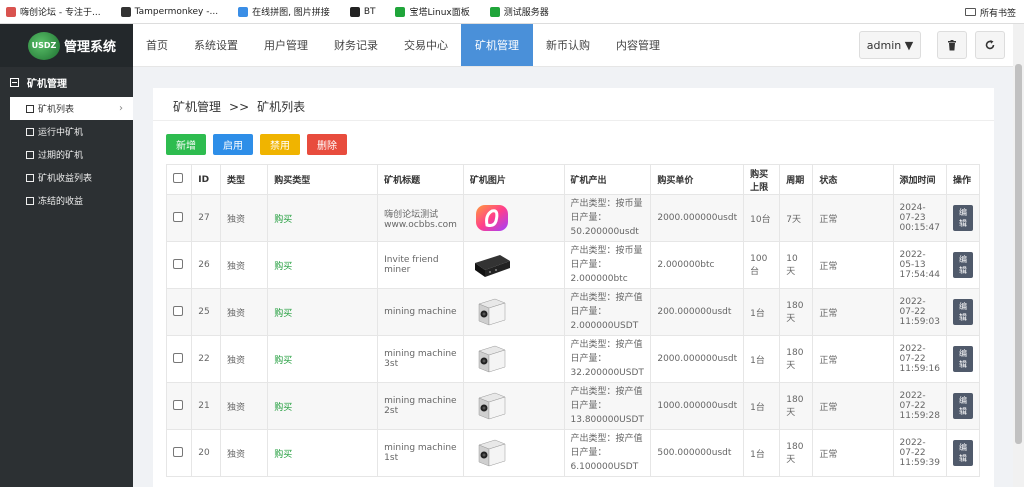 The width and height of the screenshot is (1024, 487). I want to click on breadcrumb-parent: 矿机管理, so click(197, 107).